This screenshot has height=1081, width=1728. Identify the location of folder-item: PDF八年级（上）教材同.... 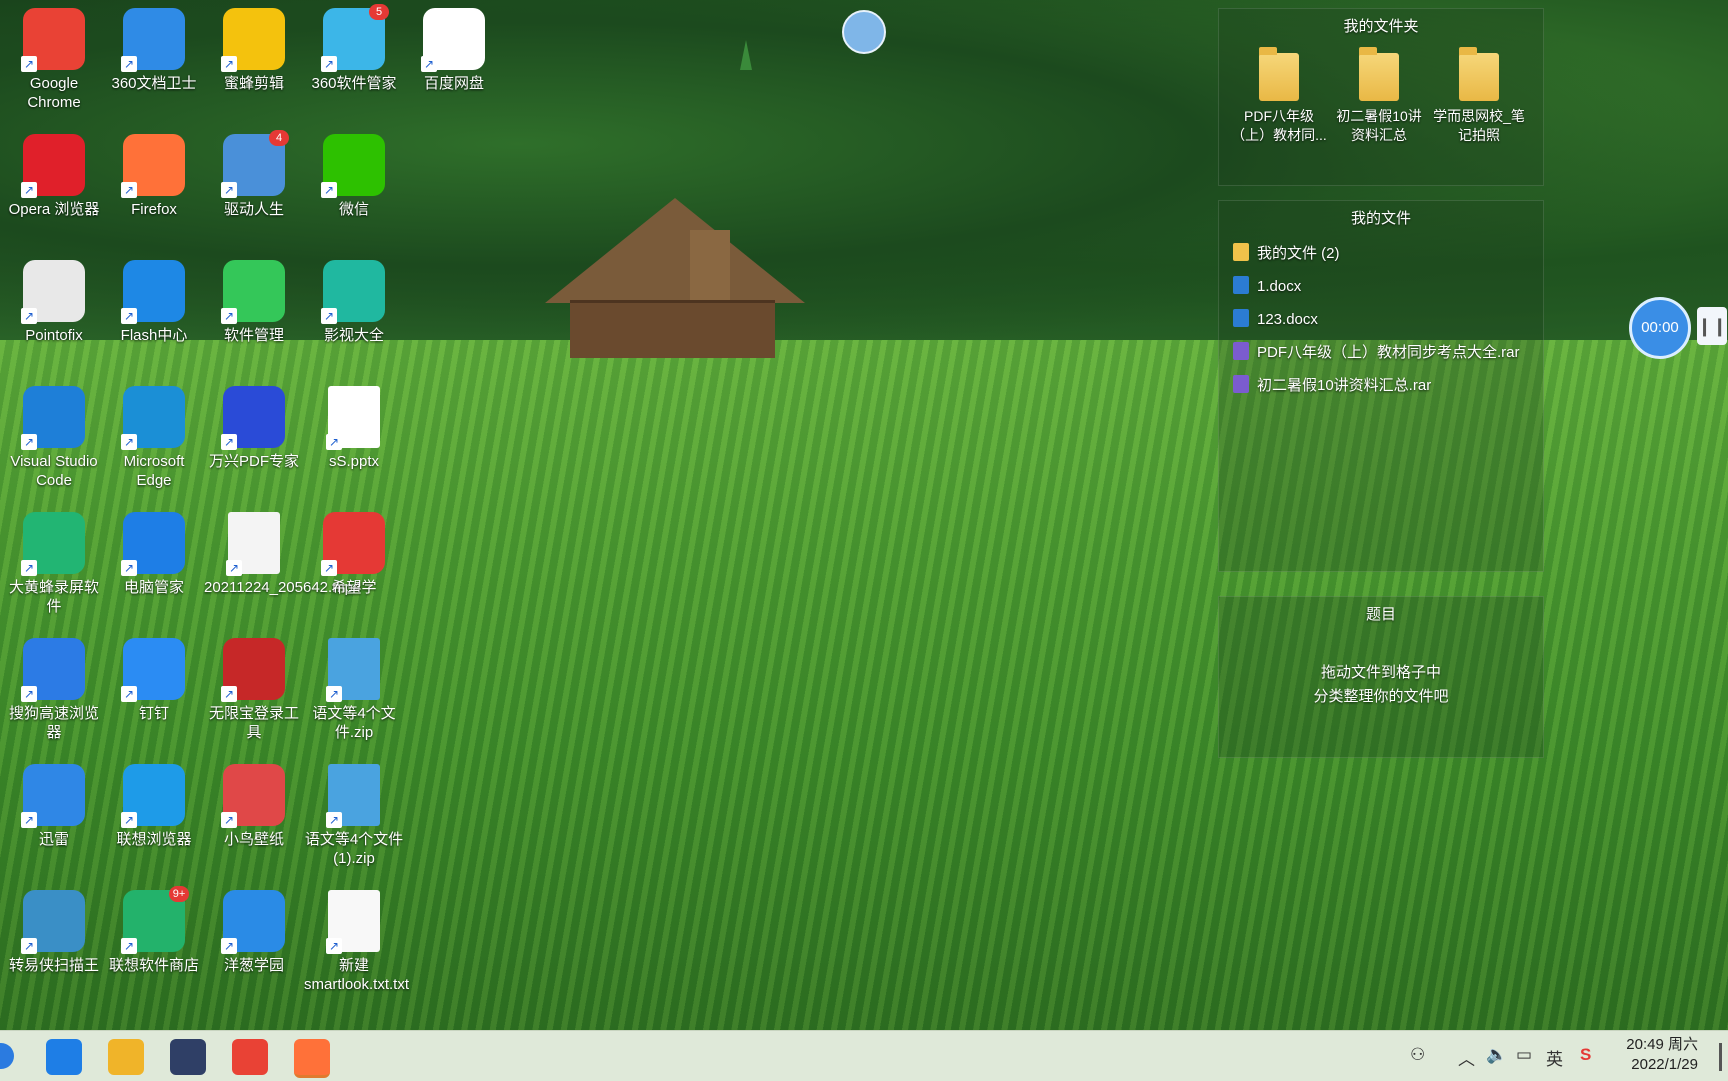
(1279, 96).